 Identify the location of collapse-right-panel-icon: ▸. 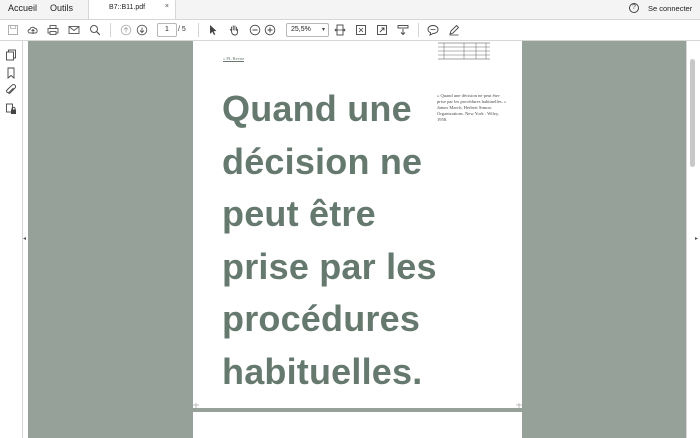
(696, 238).